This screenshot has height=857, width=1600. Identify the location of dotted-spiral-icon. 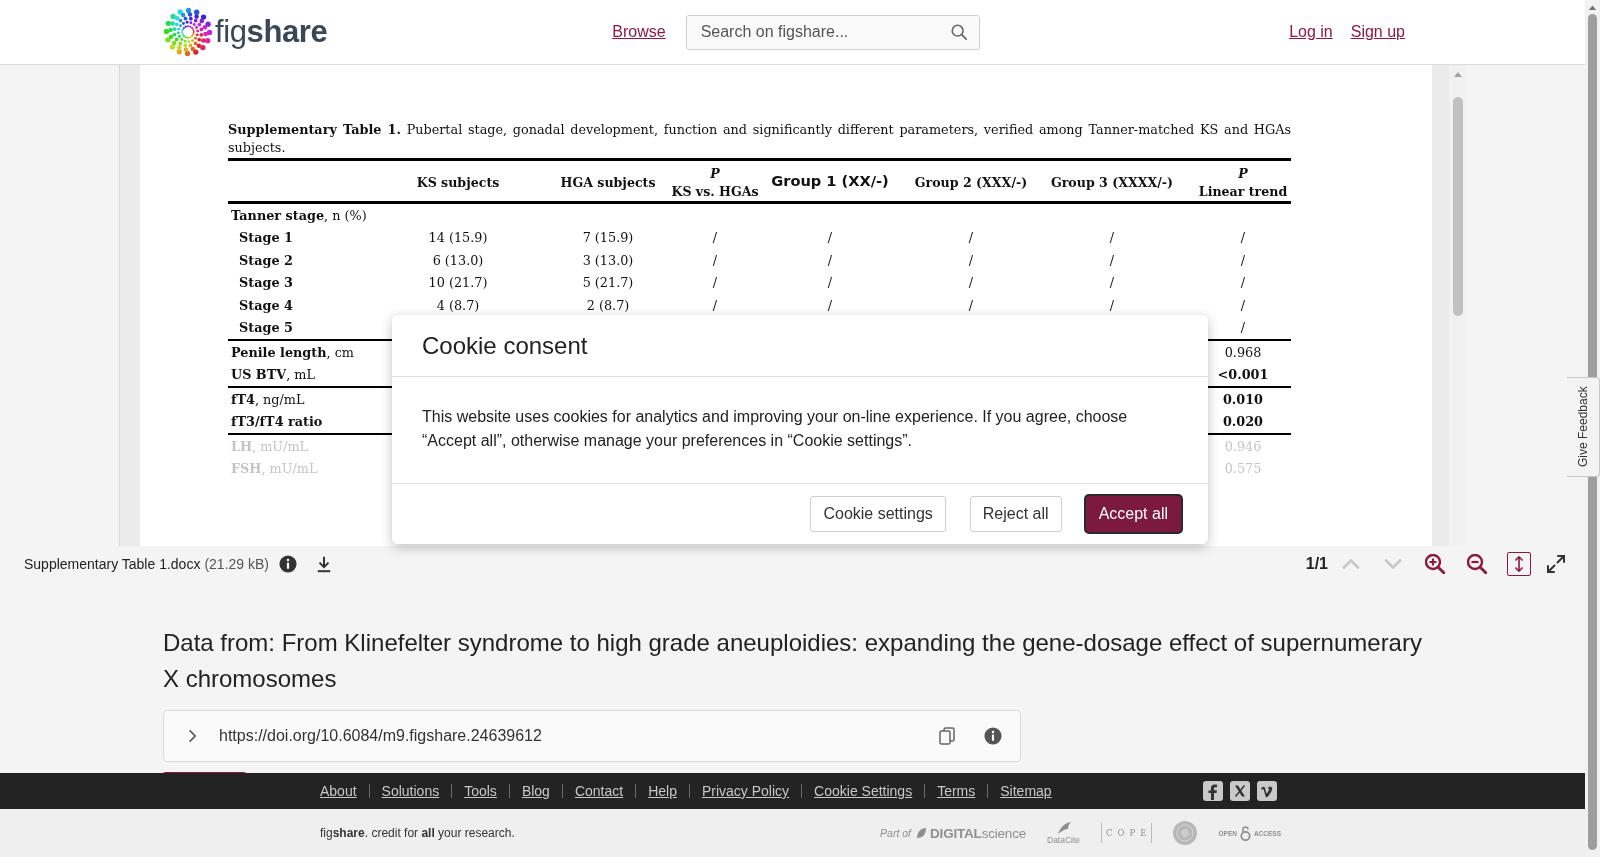
(188, 32).